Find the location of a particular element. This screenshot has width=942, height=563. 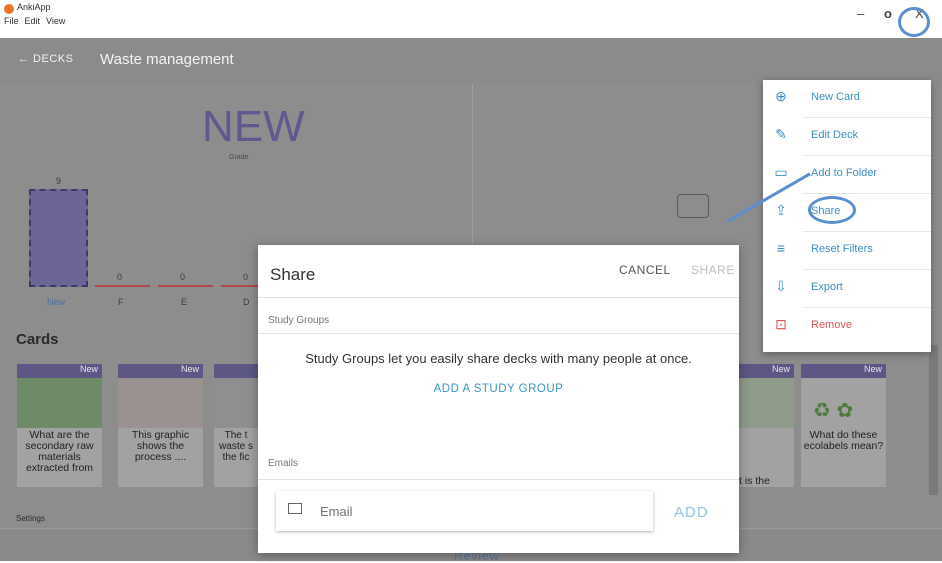

bar-label-d: D is located at coordinates (246, 302).